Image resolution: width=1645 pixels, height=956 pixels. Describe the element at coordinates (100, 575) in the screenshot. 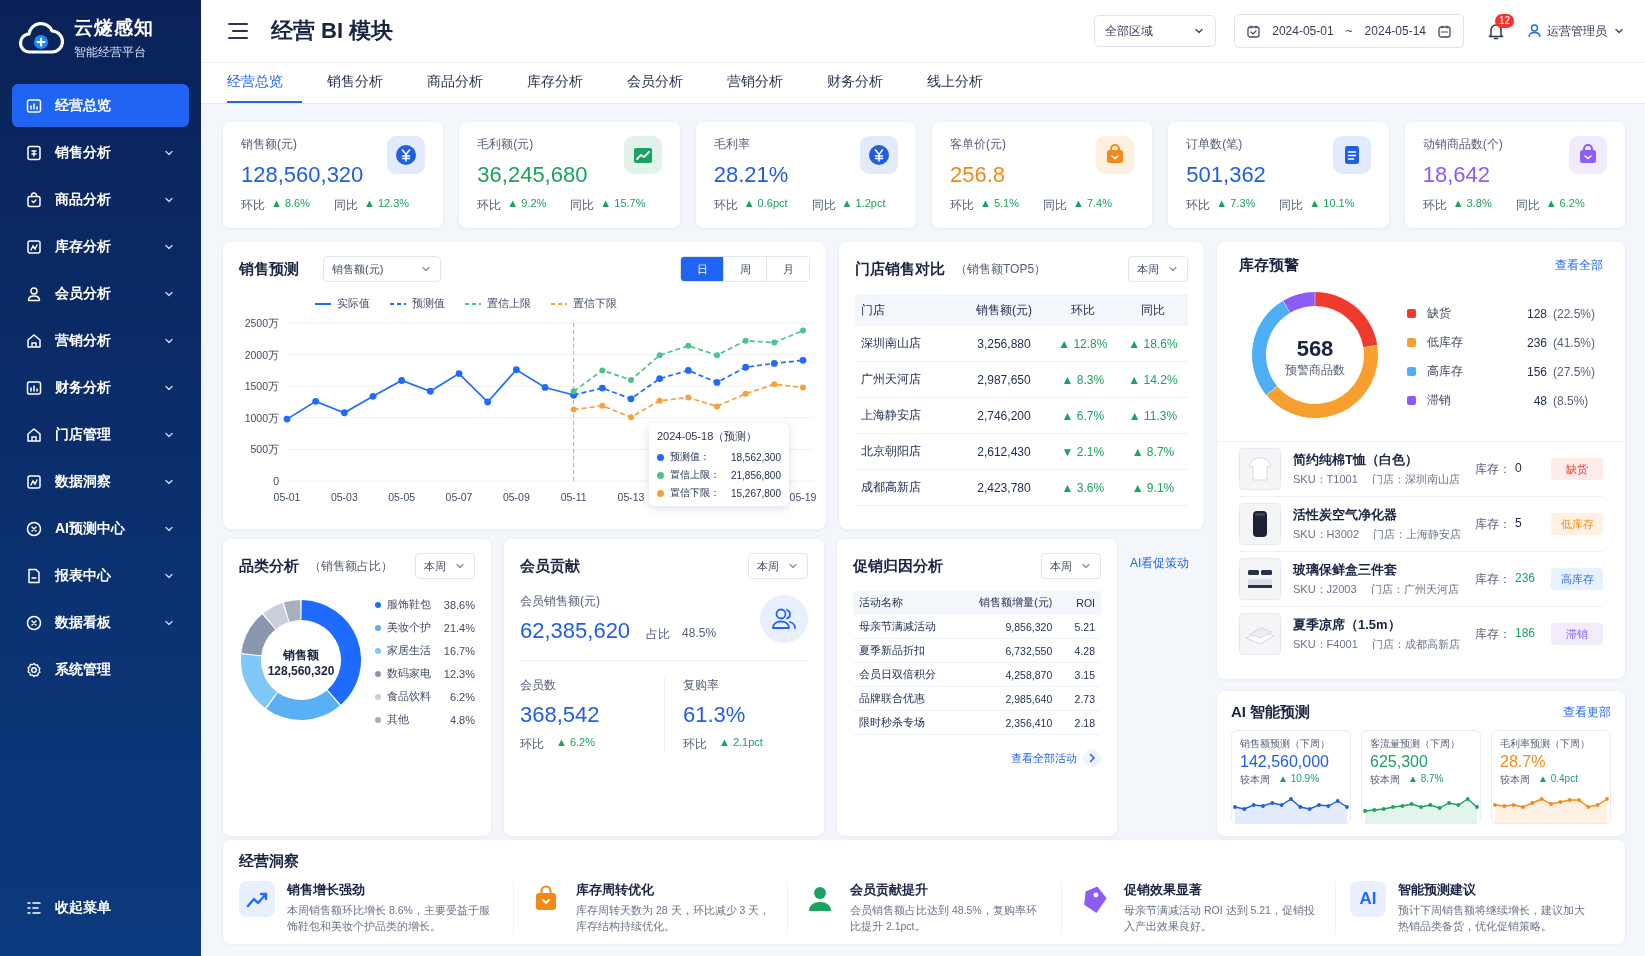

I see `sidebar-item: 报表中心` at that location.